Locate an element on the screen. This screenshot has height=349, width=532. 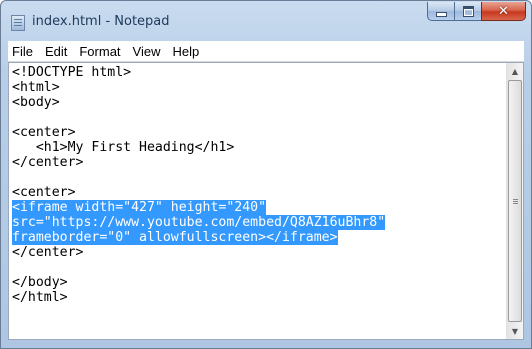
text-line: </html> is located at coordinates (259, 297).